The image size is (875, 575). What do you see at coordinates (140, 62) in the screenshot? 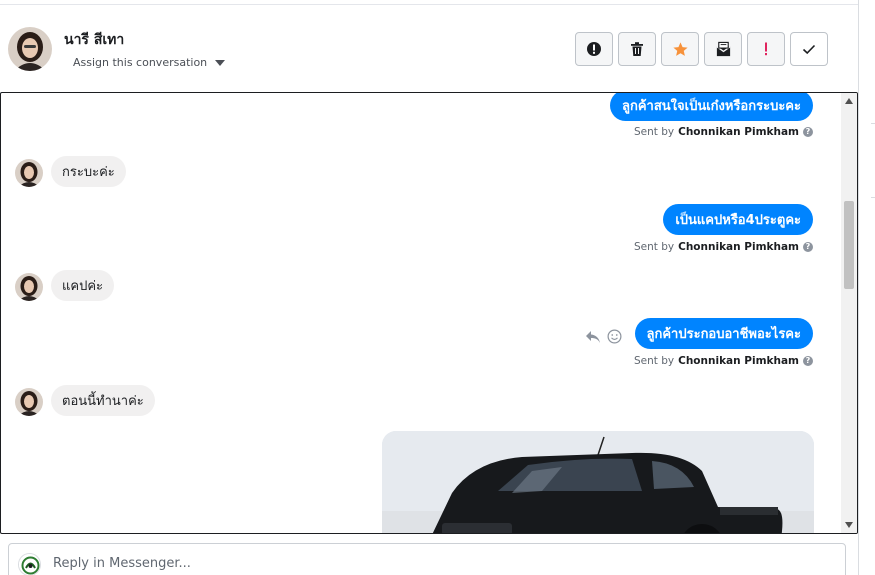
I see `assign-label: Assign this conversation` at bounding box center [140, 62].